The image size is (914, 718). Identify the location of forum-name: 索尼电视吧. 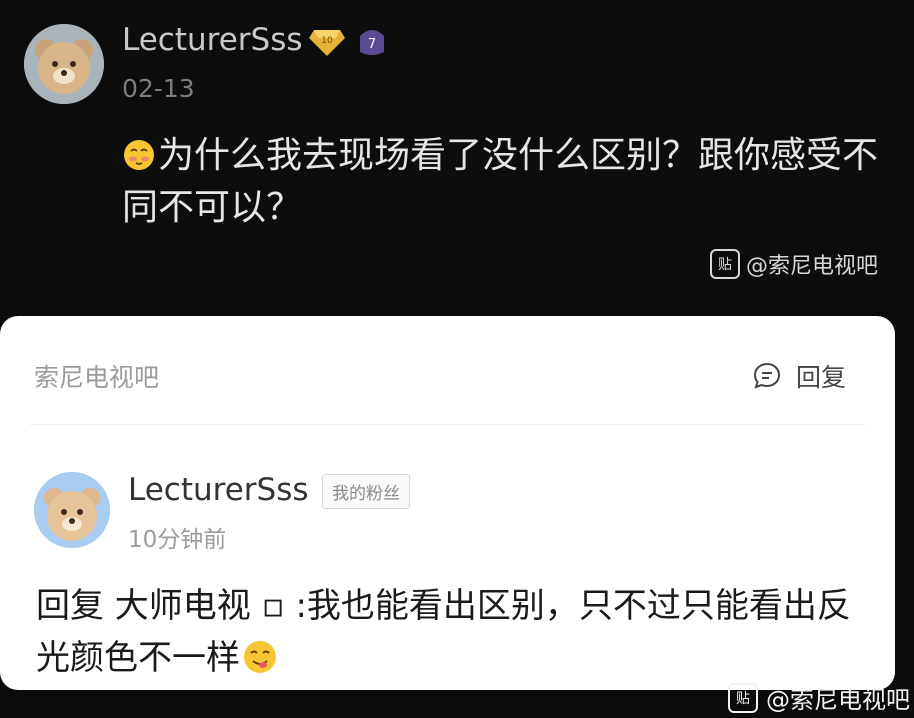
(96, 376).